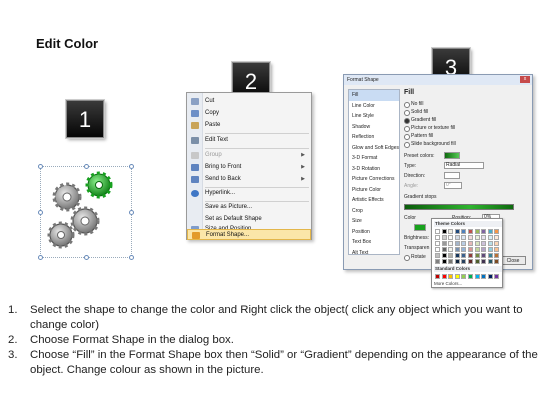 This screenshot has height=420, width=560. Describe the element at coordinates (464, 165) in the screenshot. I see `type-dropdown: Radial` at that location.